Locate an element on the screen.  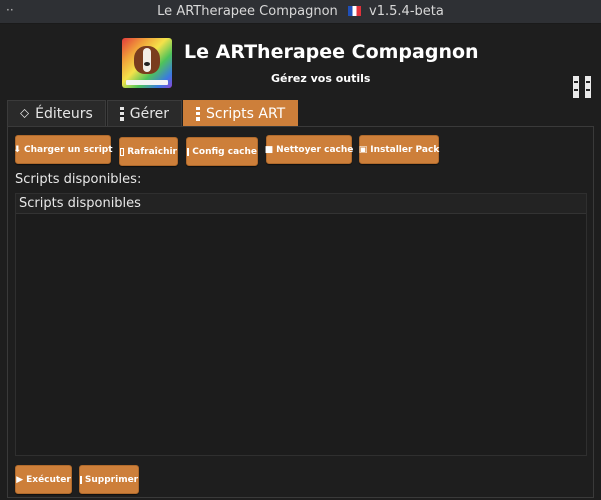
load-script-button: ⬇ Charger un script is located at coordinates (63, 149).